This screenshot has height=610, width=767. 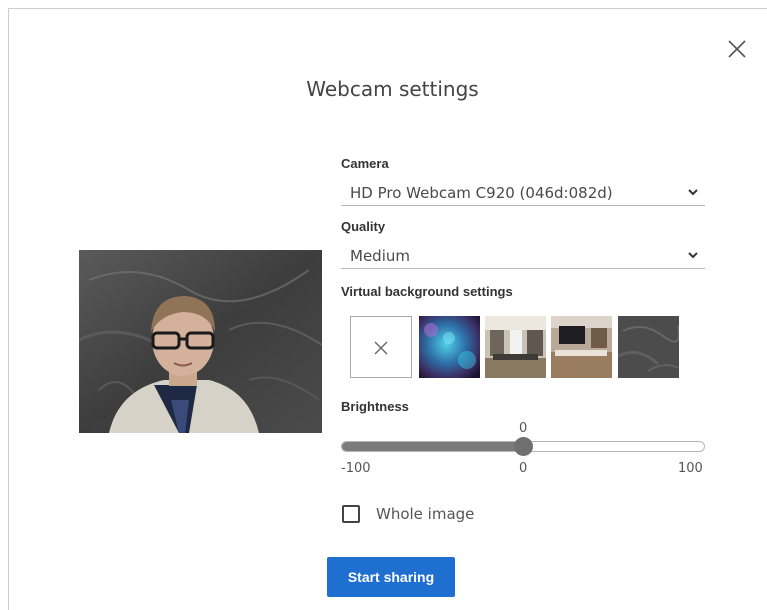 I want to click on background-option-dark-texture, so click(x=648, y=347).